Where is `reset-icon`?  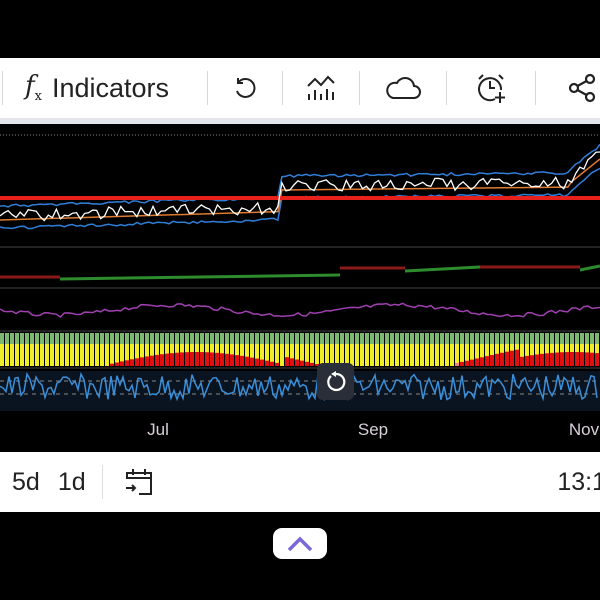 reset-icon is located at coordinates (335, 380).